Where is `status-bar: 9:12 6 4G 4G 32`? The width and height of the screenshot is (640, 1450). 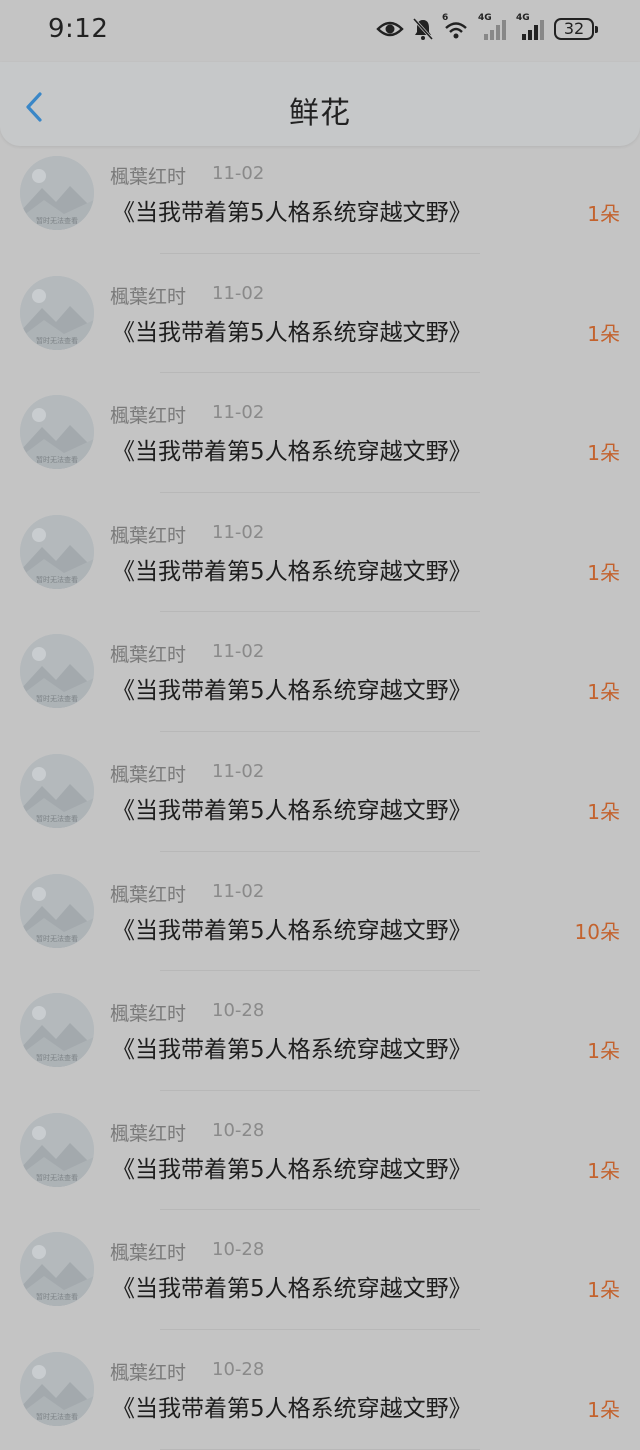 status-bar: 9:12 6 4G 4G 32 is located at coordinates (320, 31).